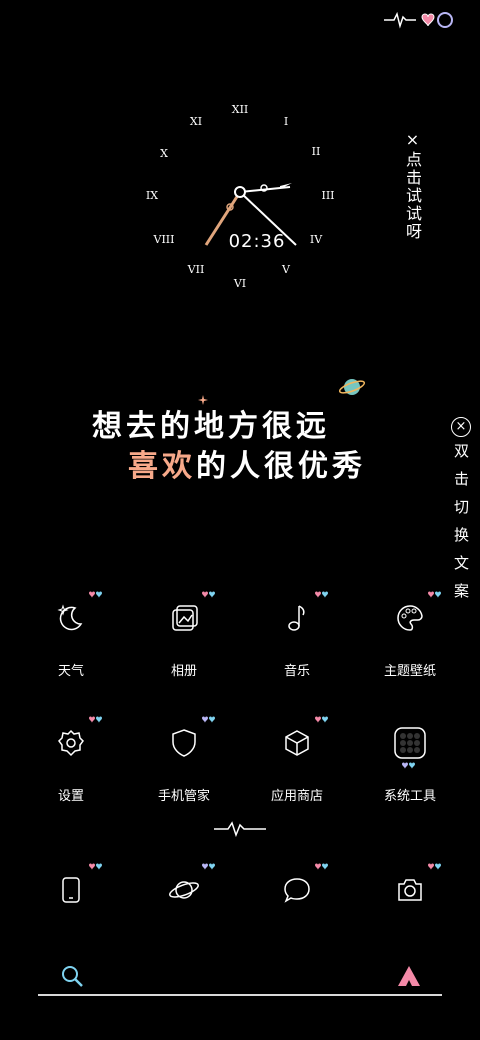 The image size is (480, 1040). Describe the element at coordinates (297, 651) in the screenshot. I see `app-music: 音乐` at that location.